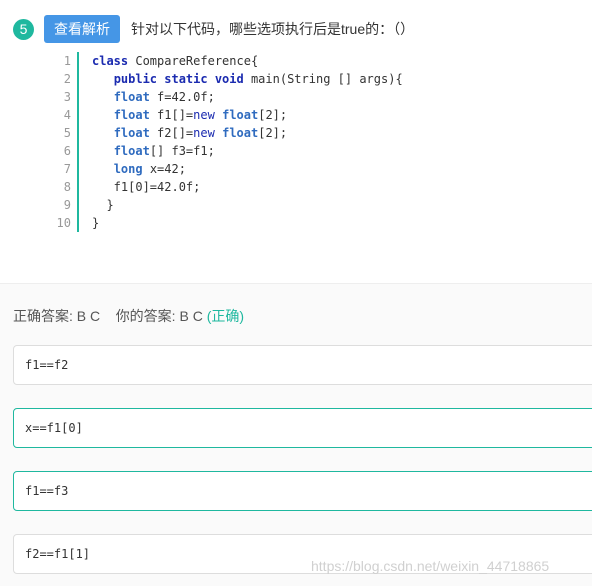 The width and height of the screenshot is (592, 586). What do you see at coordinates (82, 29) in the screenshot?
I see `view-analysis-button: 查看解析` at bounding box center [82, 29].